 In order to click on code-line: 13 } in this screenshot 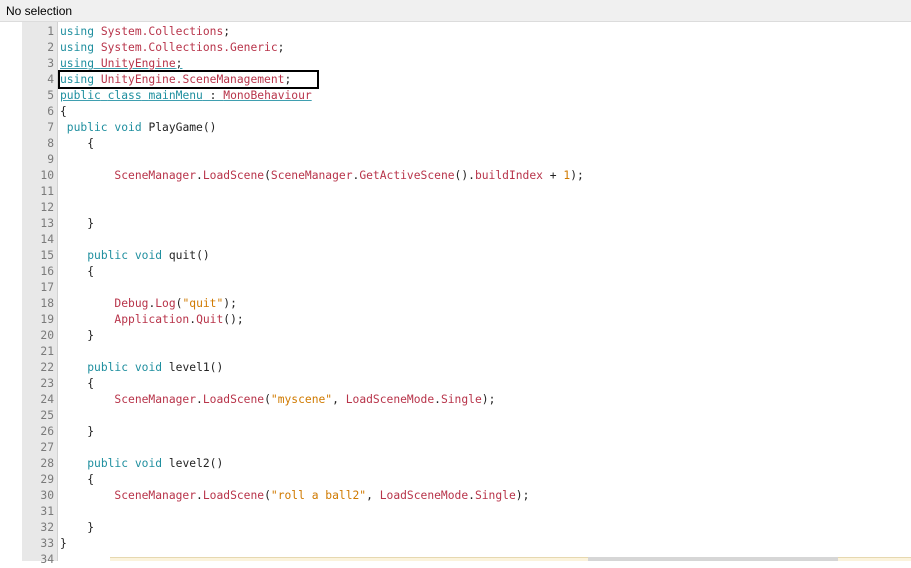, I will do `click(466, 224)`.